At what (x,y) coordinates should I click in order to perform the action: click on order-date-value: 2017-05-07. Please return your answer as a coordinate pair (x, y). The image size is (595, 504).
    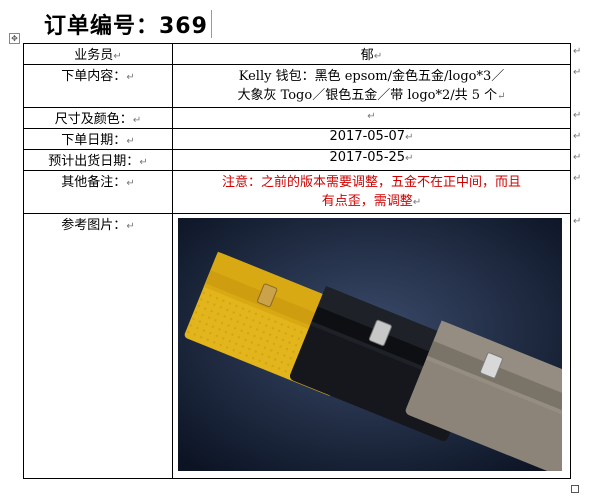
    Looking at the image, I should click on (367, 136).